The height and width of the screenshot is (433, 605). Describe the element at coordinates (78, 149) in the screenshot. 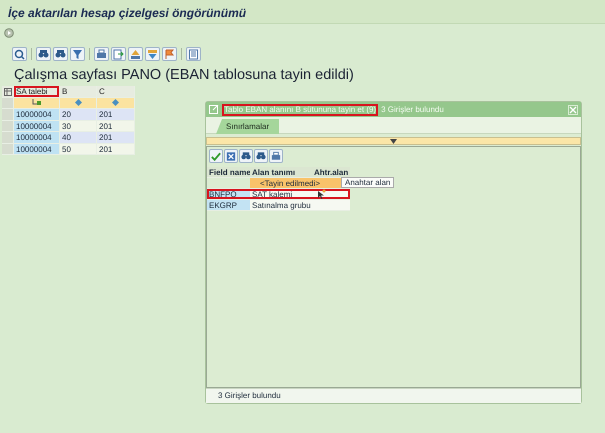

I see `table-cell: 50` at that location.